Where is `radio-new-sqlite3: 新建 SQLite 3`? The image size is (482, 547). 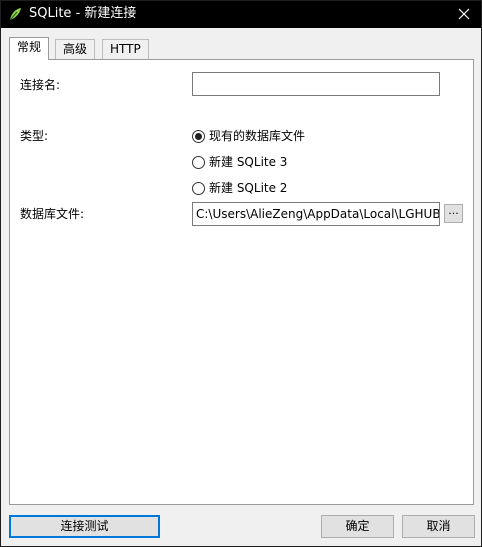 radio-new-sqlite3: 新建 SQLite 3 is located at coordinates (239, 162).